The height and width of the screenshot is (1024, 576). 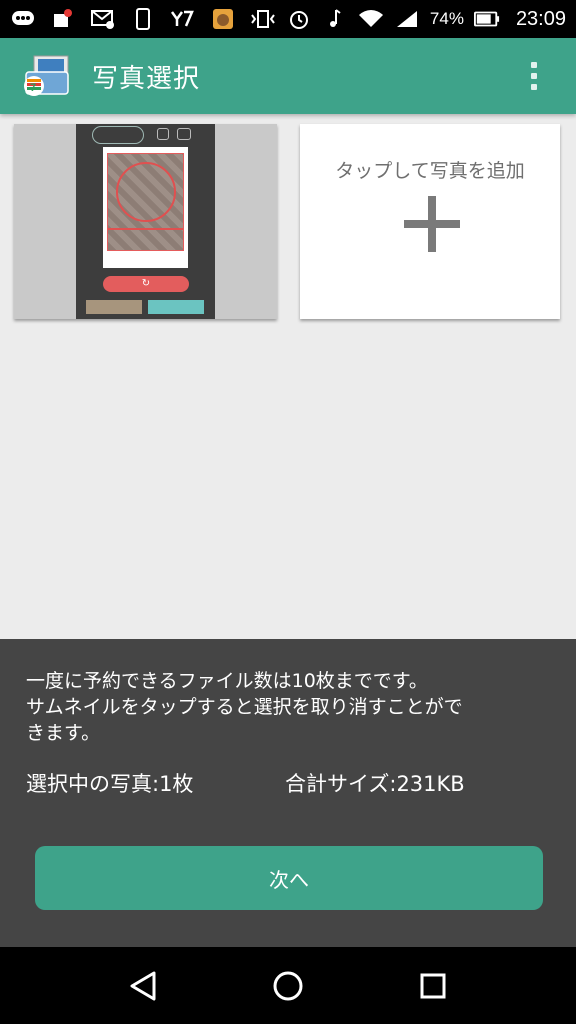 I want to click on selected-photo-thumbnail: ↻, so click(x=145, y=221).